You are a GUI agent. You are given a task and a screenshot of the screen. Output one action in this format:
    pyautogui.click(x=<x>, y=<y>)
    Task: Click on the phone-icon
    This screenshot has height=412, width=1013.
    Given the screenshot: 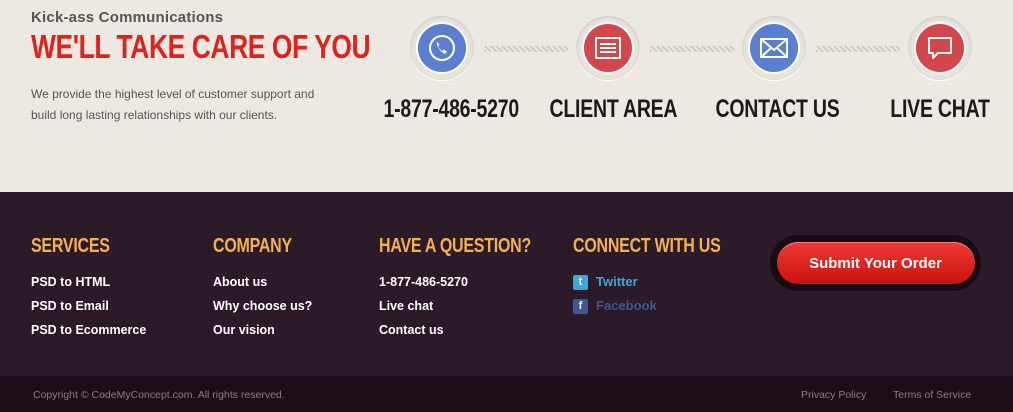 What is the action you would take?
    pyautogui.click(x=442, y=48)
    